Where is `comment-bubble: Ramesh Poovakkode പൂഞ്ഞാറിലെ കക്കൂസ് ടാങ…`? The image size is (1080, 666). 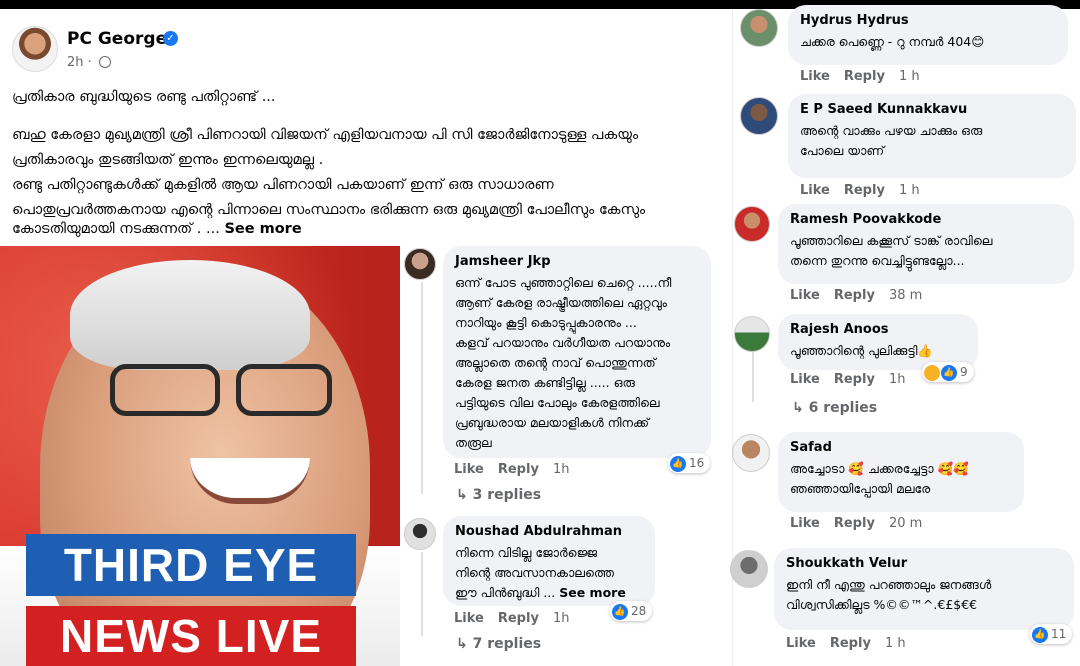 comment-bubble: Ramesh Poovakkode പൂഞ്ഞാറിലെ കക്കൂസ് ടാങ… is located at coordinates (926, 244).